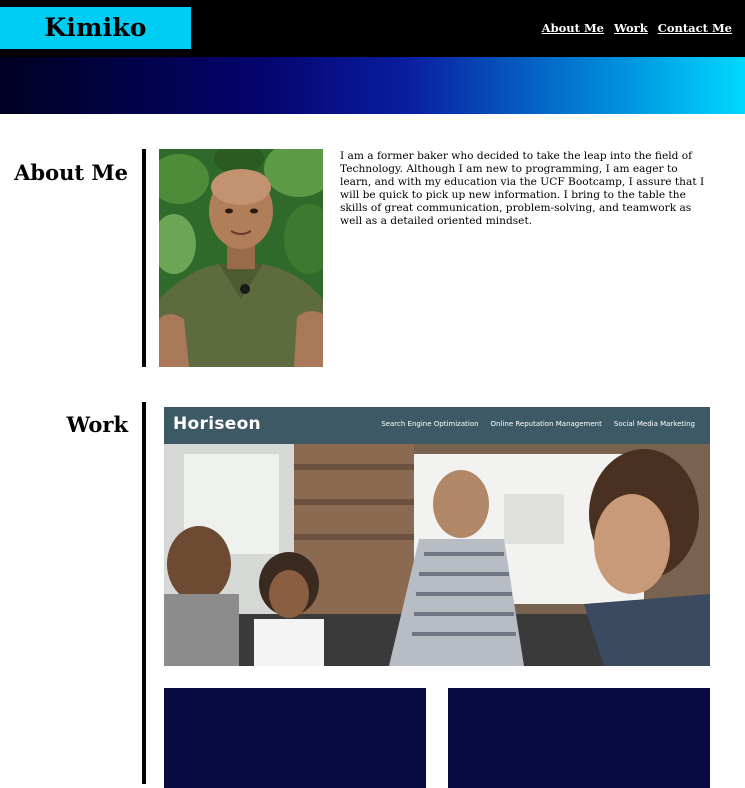 Image resolution: width=745 pixels, height=788 pixels. Describe the element at coordinates (372, 42) in the screenshot. I see `site-header: Kimiko Dixon About Me Work Contact Me` at that location.